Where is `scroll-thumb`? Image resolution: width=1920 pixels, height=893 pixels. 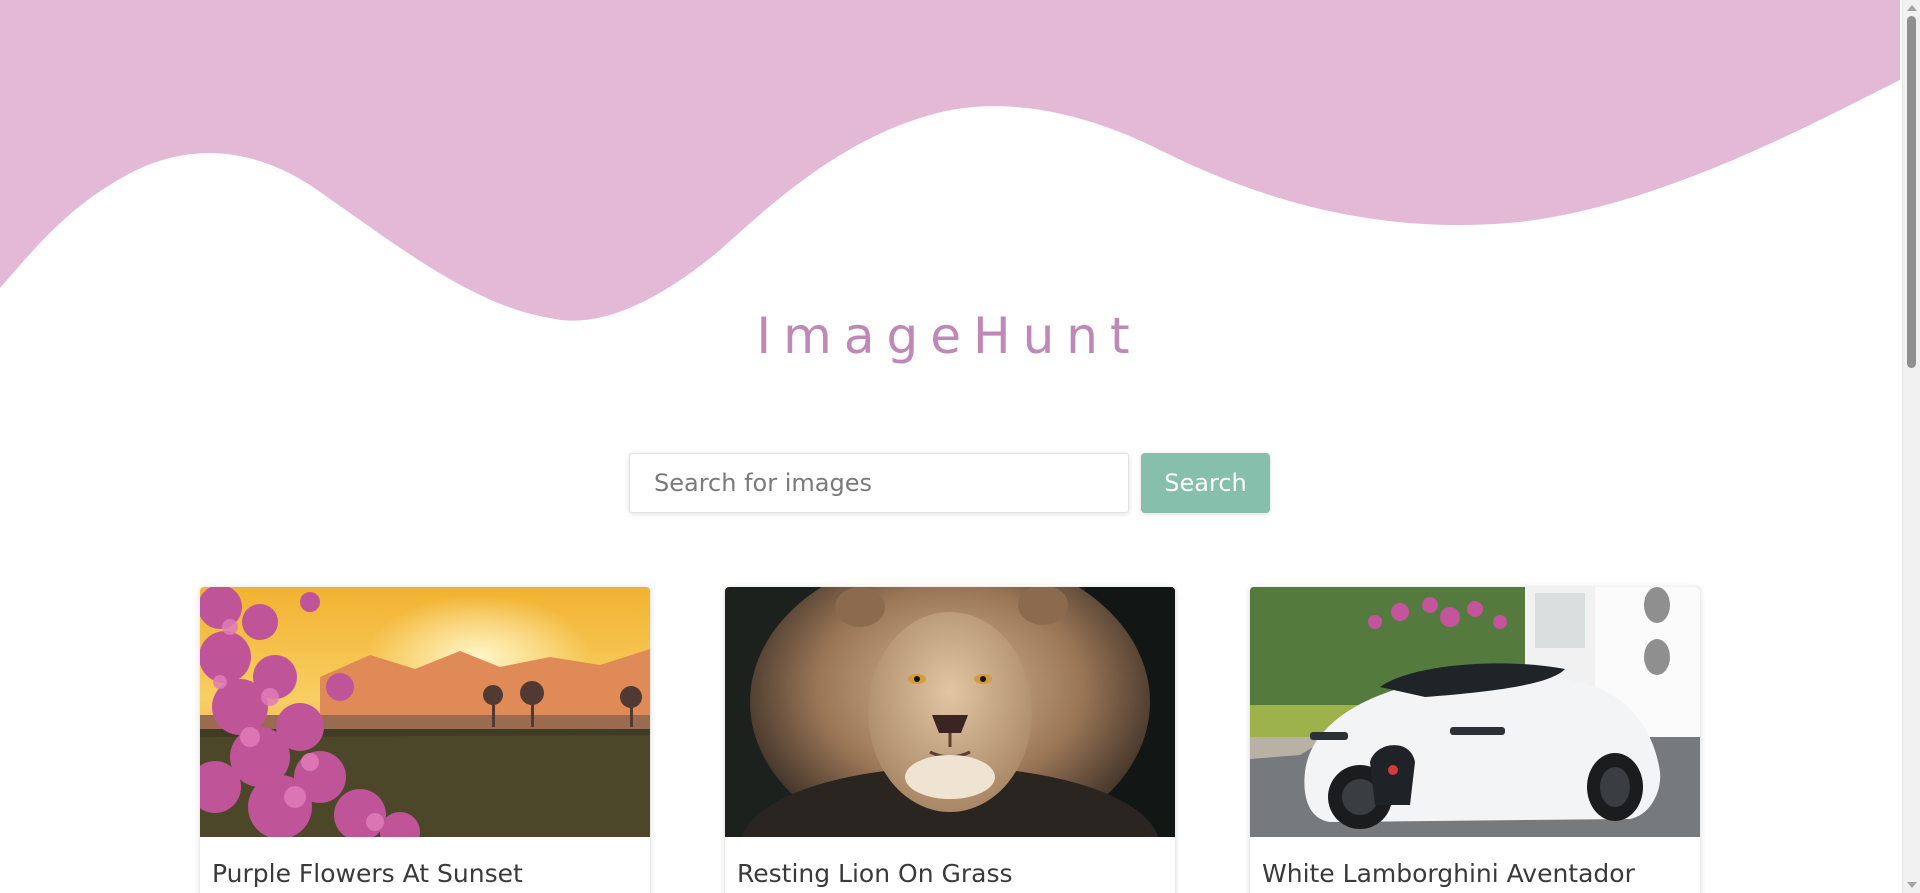
scroll-thumb is located at coordinates (1911, 192).